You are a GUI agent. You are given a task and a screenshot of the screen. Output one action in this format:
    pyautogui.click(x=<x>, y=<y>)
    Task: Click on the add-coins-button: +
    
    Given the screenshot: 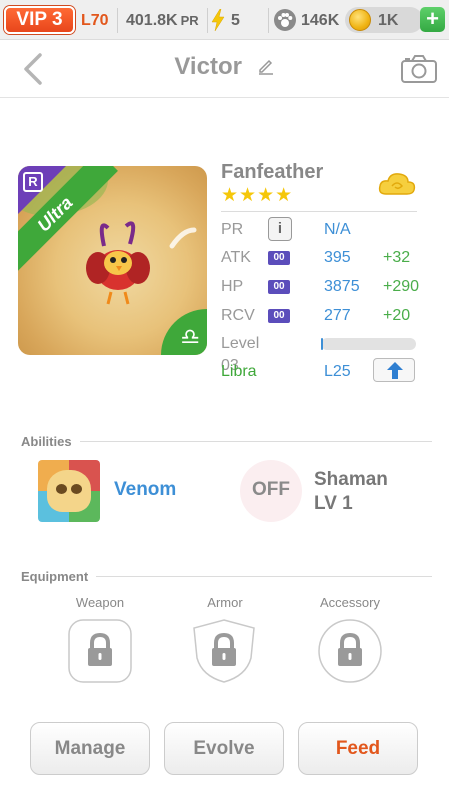 What is the action you would take?
    pyautogui.click(x=432, y=19)
    